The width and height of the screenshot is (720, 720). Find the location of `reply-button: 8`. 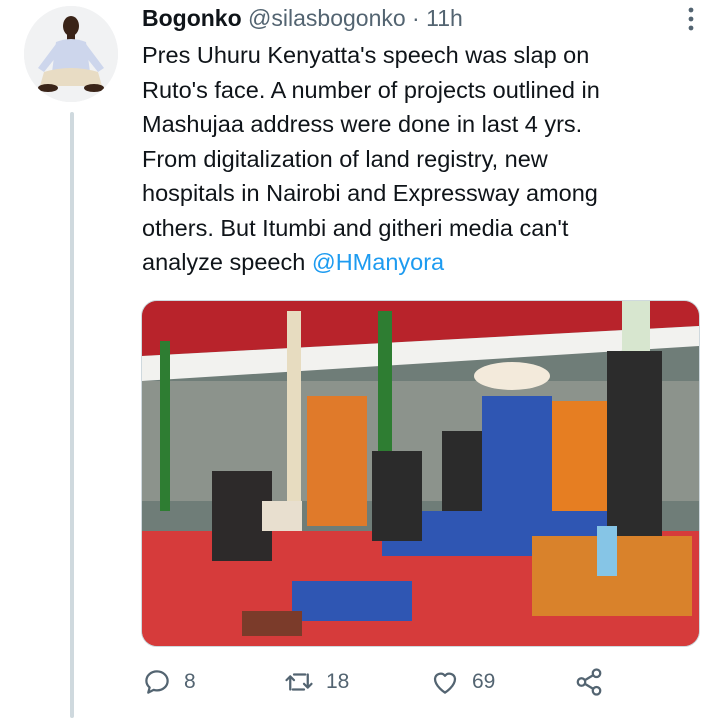

reply-button: 8 is located at coordinates (169, 682).